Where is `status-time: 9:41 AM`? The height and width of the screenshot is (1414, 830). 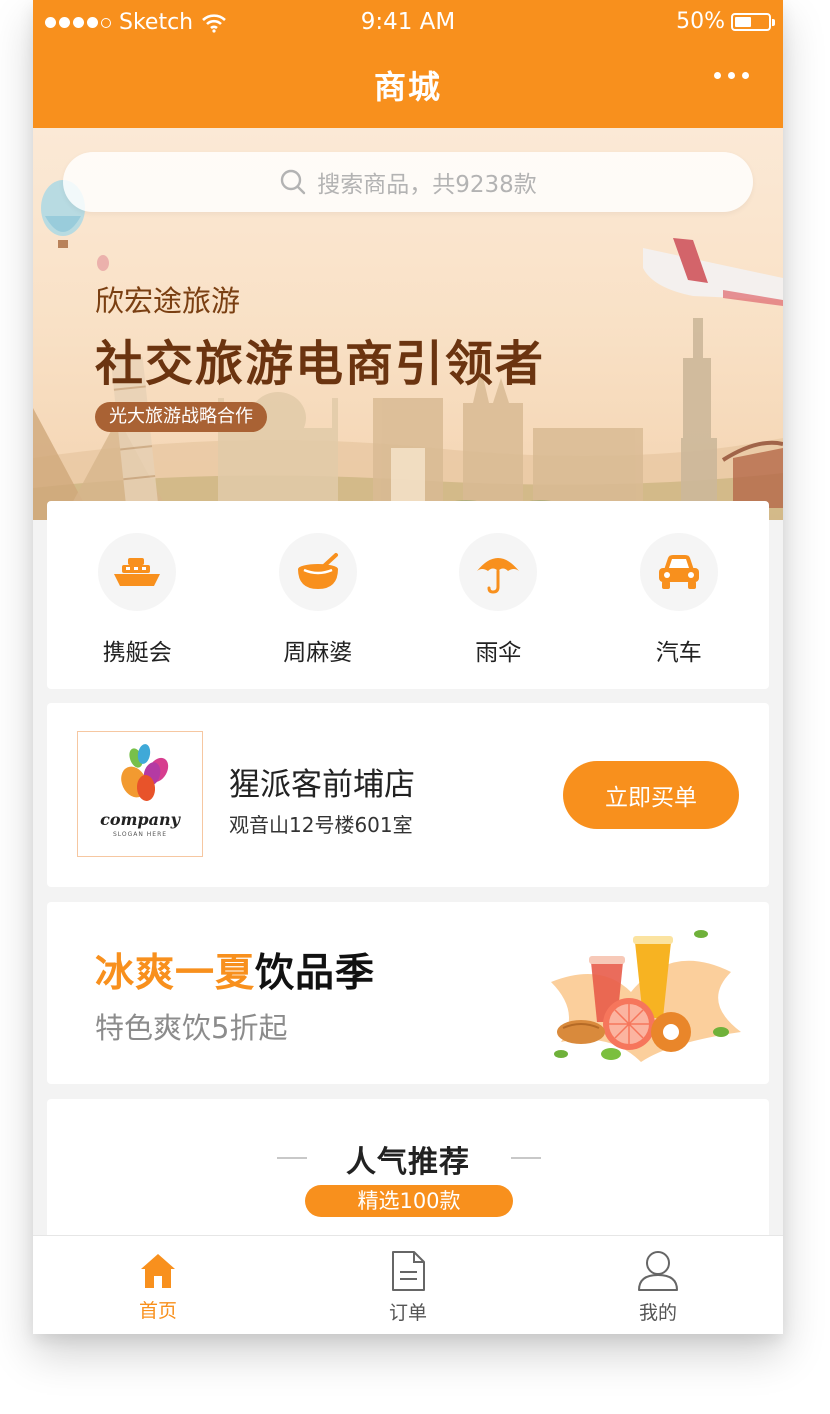 status-time: 9:41 AM is located at coordinates (408, 22).